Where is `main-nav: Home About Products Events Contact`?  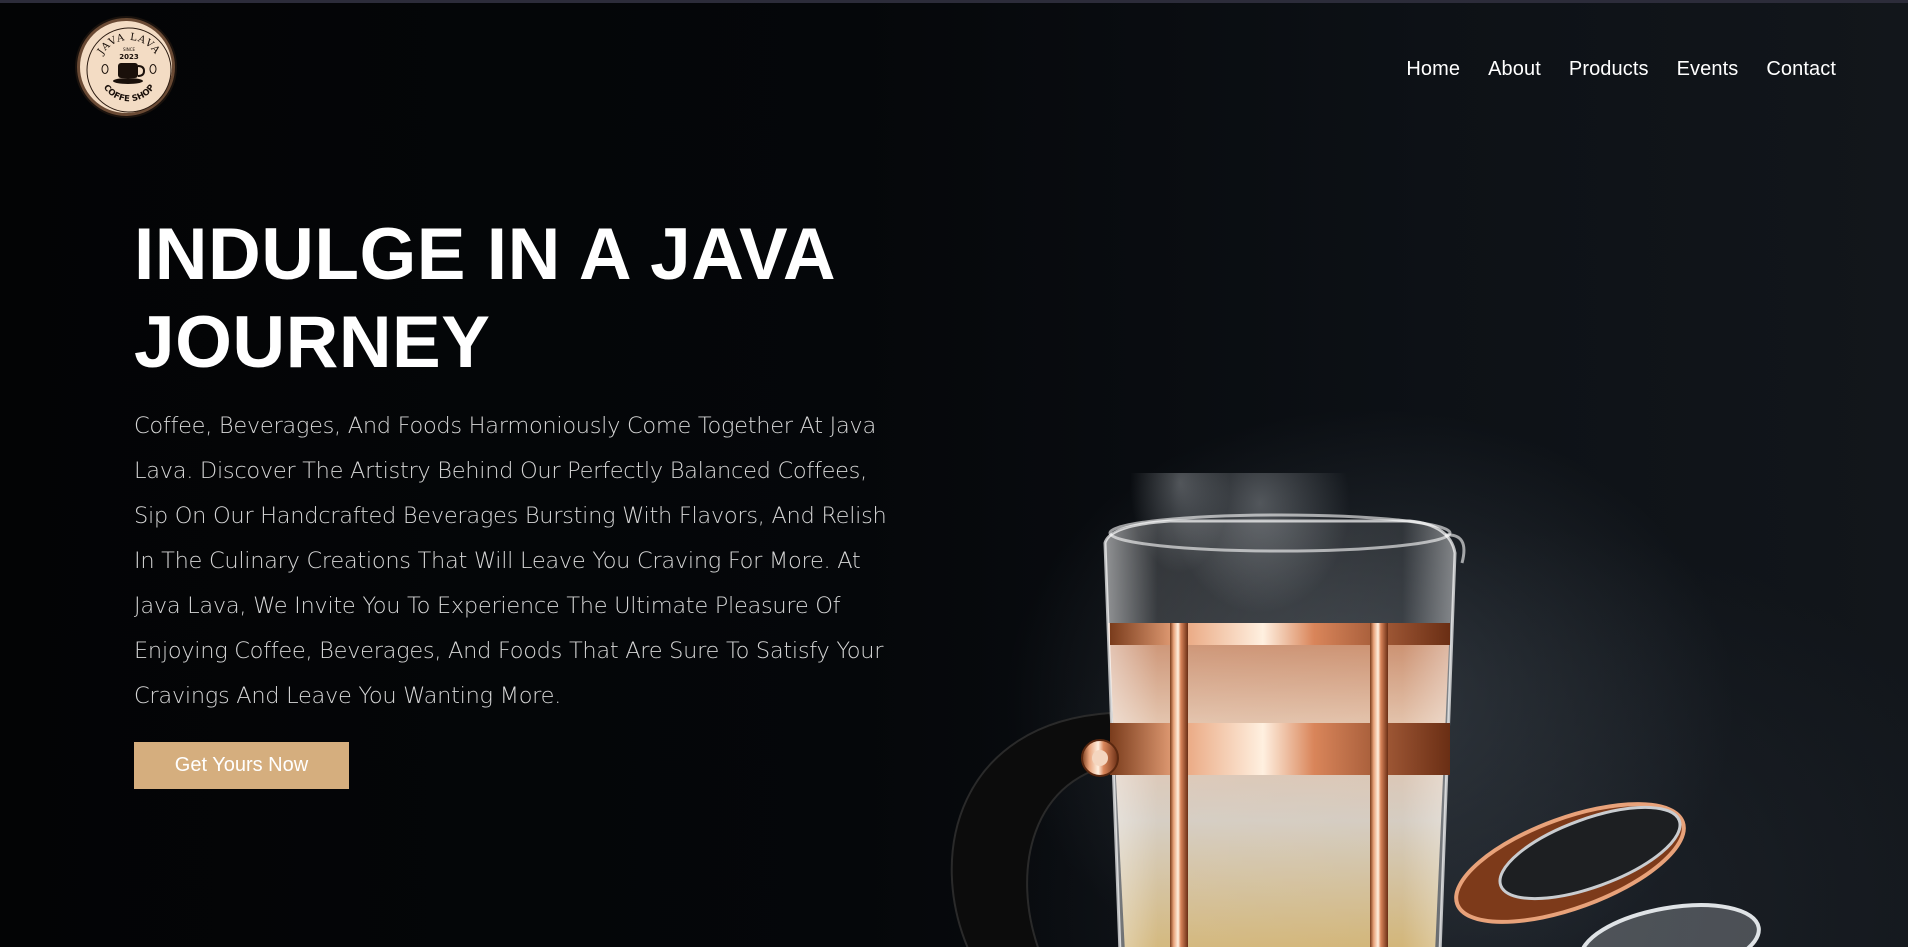 main-nav: Home About Products Events Contact is located at coordinates (1621, 69).